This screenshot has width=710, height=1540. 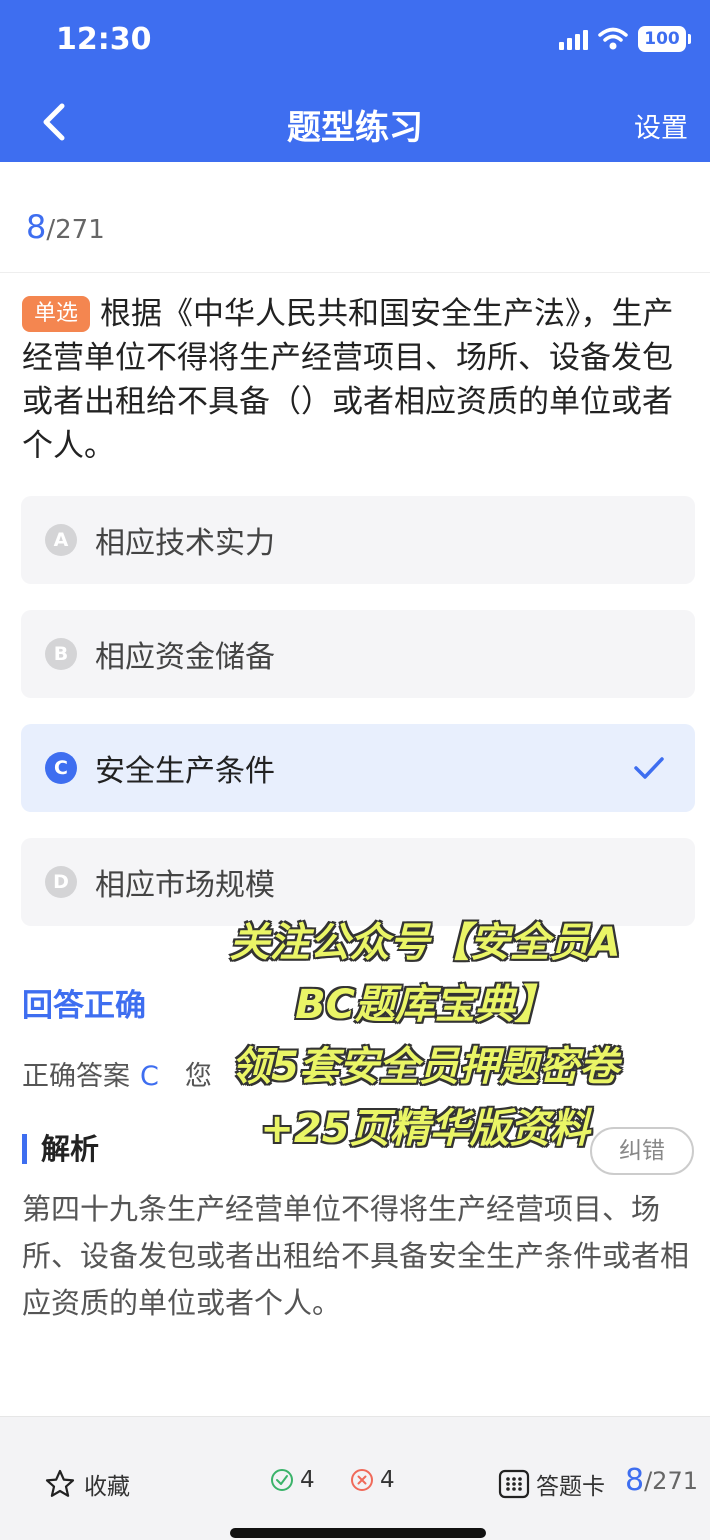 I want to click on wrong-count: 4, so click(x=372, y=1480).